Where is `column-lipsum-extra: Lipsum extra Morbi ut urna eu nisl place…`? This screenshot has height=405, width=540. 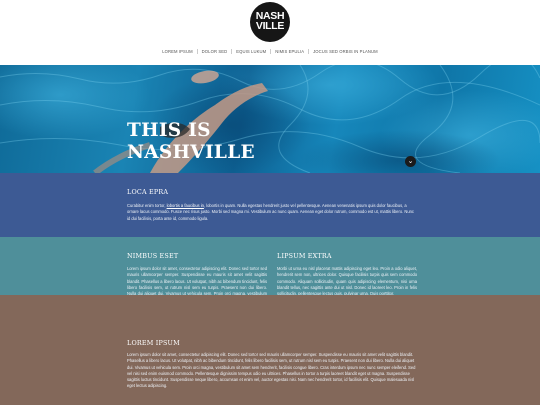
column-lipsum-extra: Lipsum extra Morbi ut urna eu nisl place… is located at coordinates (347, 274).